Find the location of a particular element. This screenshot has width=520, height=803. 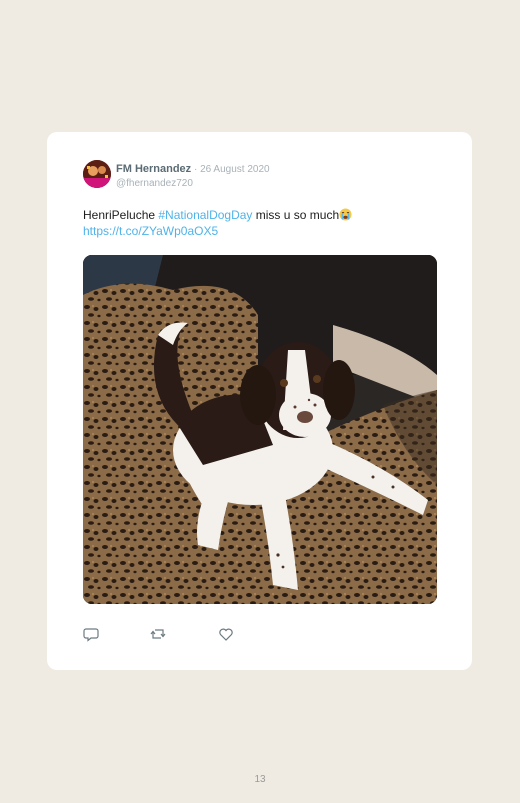

tweet-text-prefix: HenriPeluche is located at coordinates (121, 215).